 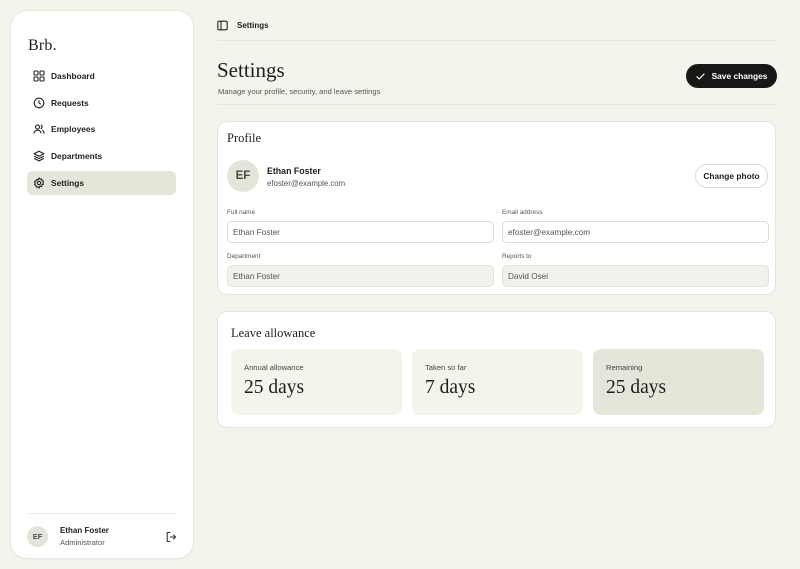 I want to click on department-label: Department, so click(x=244, y=256).